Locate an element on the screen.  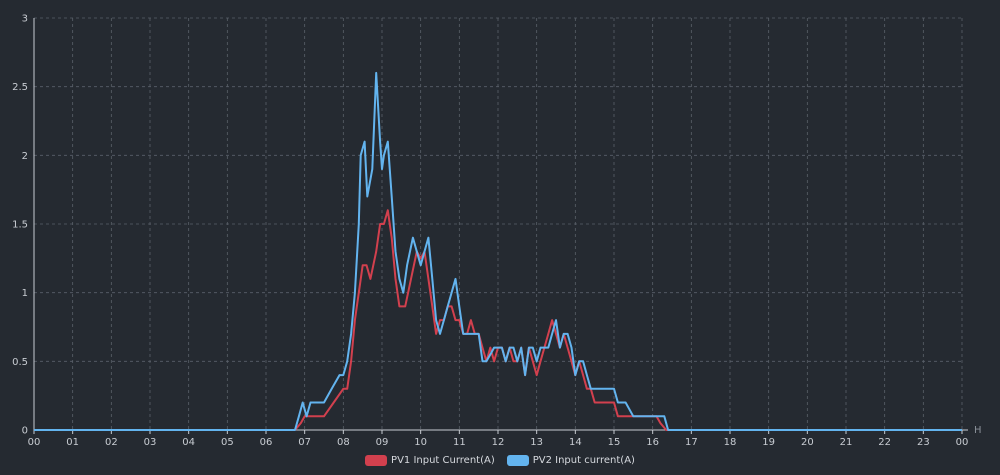
x-tick-label: 14 is located at coordinates (575, 442).